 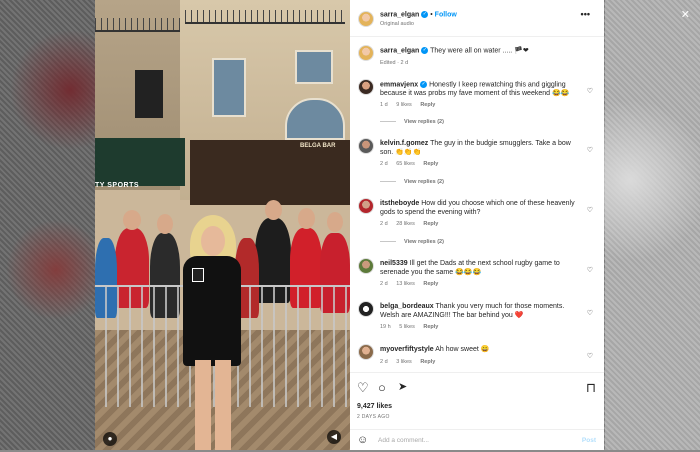 What do you see at coordinates (482, 224) in the screenshot?
I see `comment-meta: 2 d 28 likes Reply` at bounding box center [482, 224].